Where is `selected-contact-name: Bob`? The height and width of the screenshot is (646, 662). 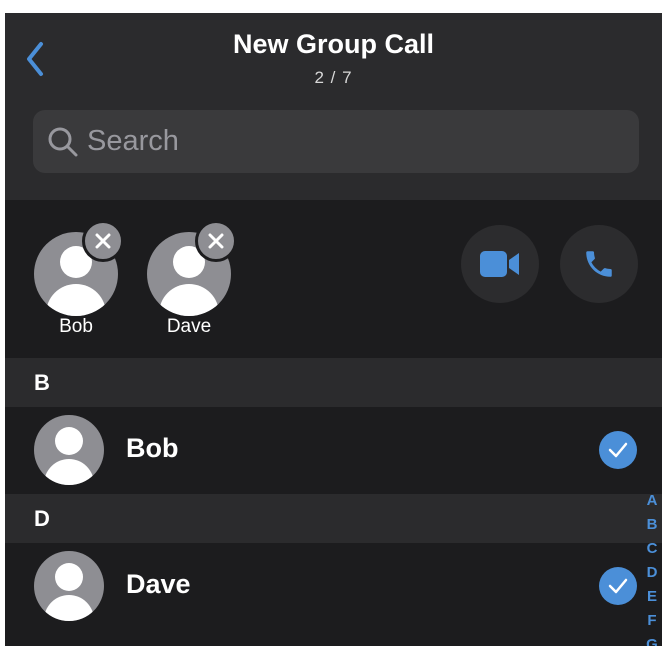
selected-contact-name: Bob is located at coordinates (76, 326).